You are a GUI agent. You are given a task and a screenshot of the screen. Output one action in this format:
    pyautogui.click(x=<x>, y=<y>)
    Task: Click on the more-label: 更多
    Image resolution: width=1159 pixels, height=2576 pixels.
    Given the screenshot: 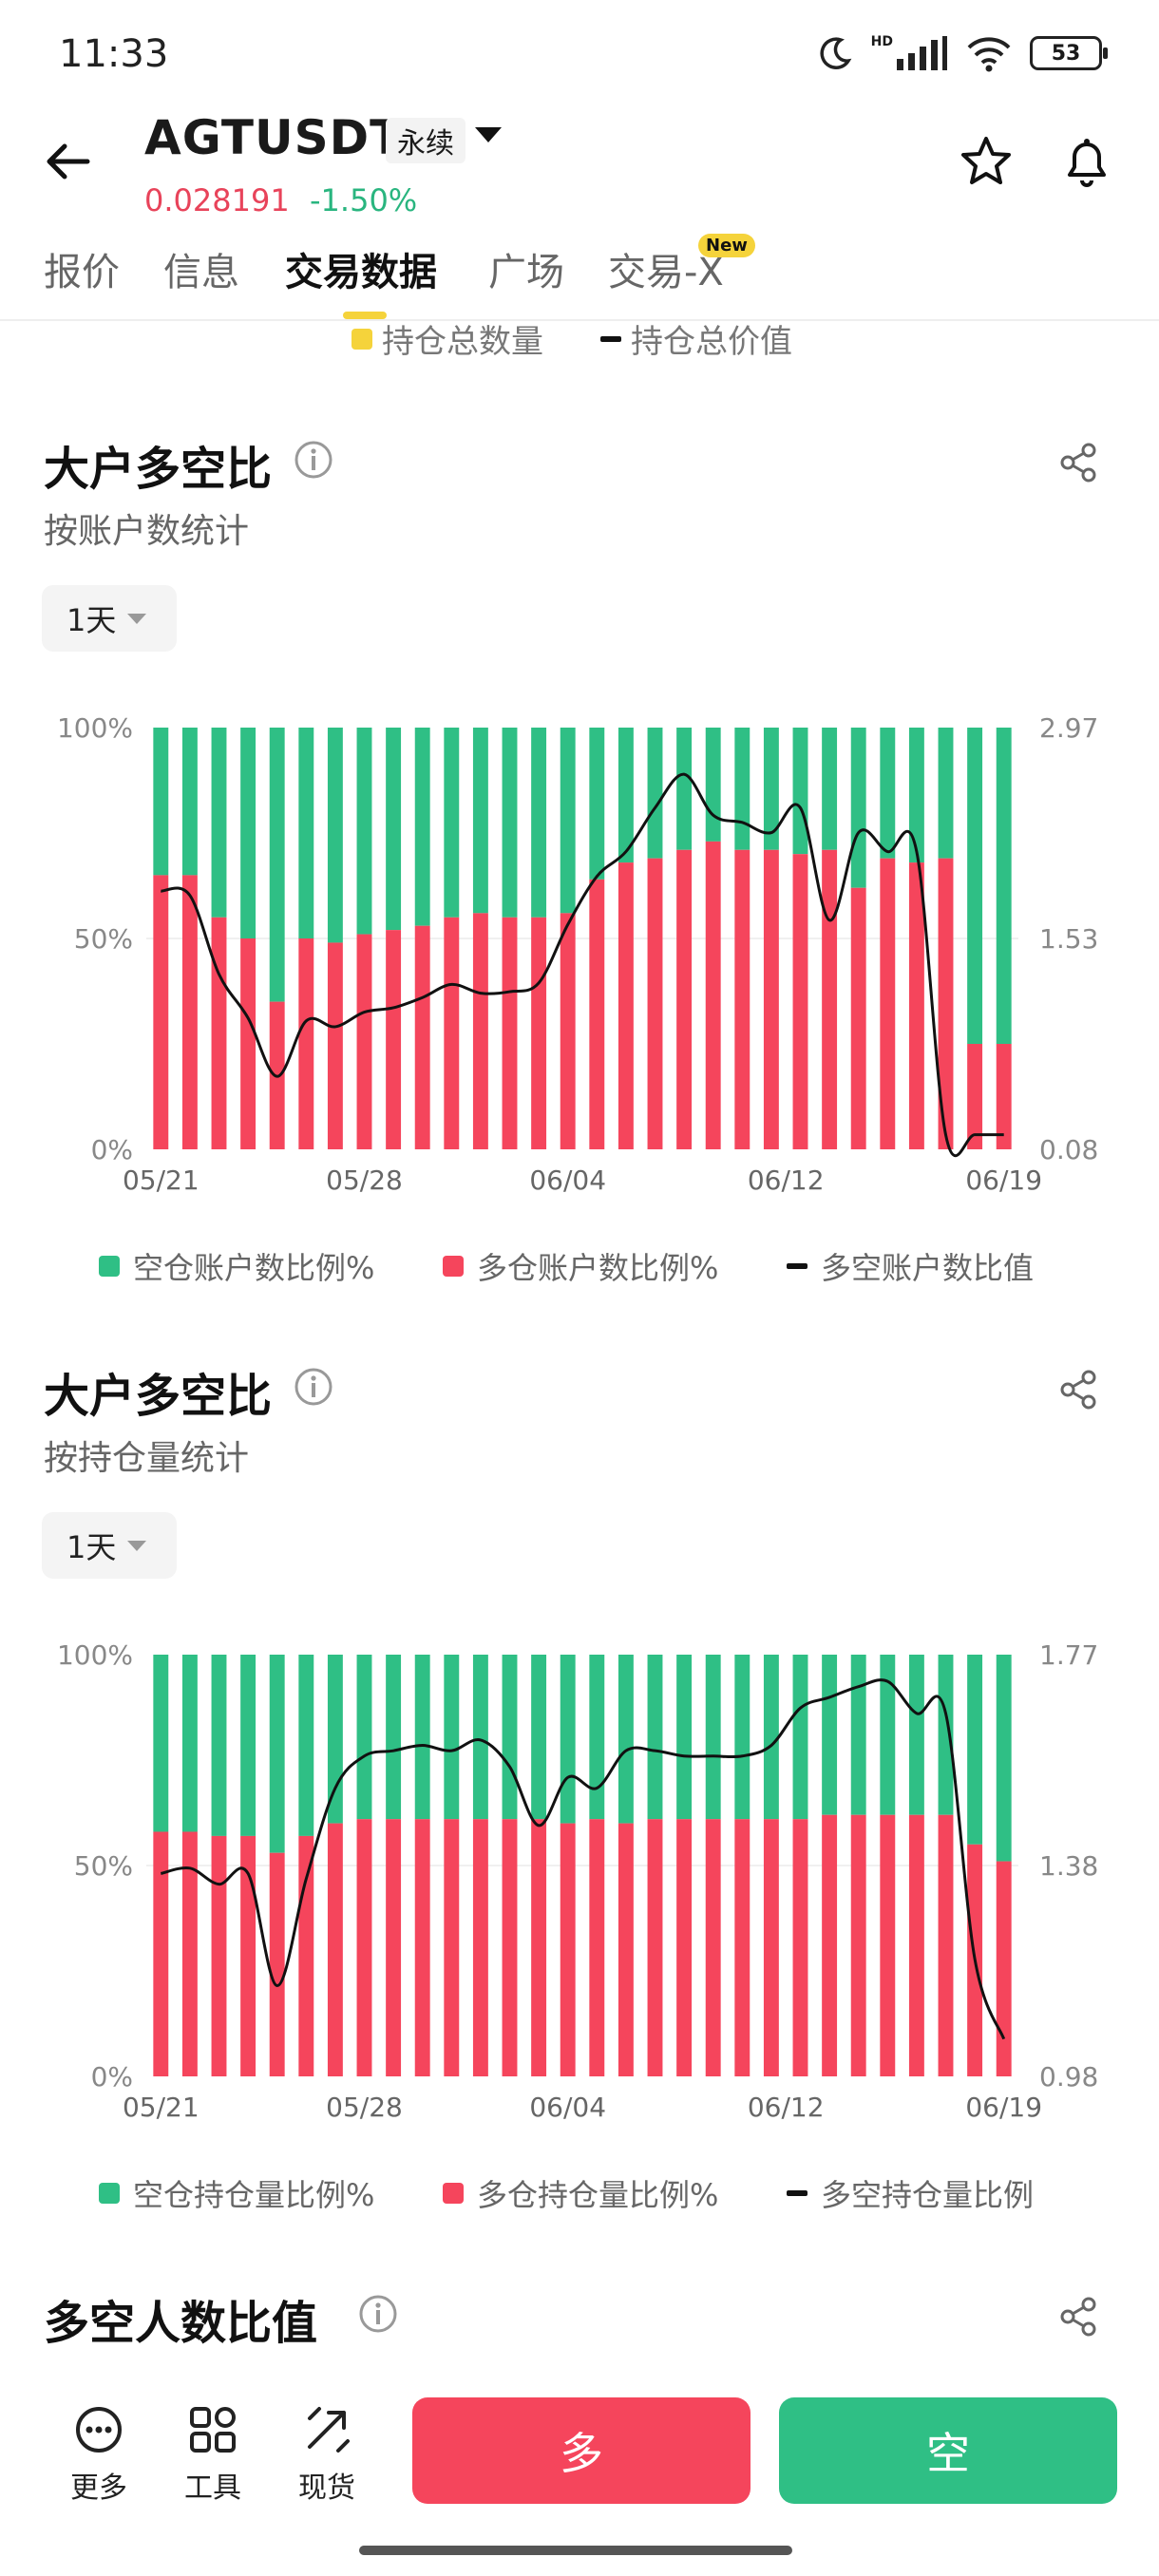 What is the action you would take?
    pyautogui.click(x=98, y=2488)
    